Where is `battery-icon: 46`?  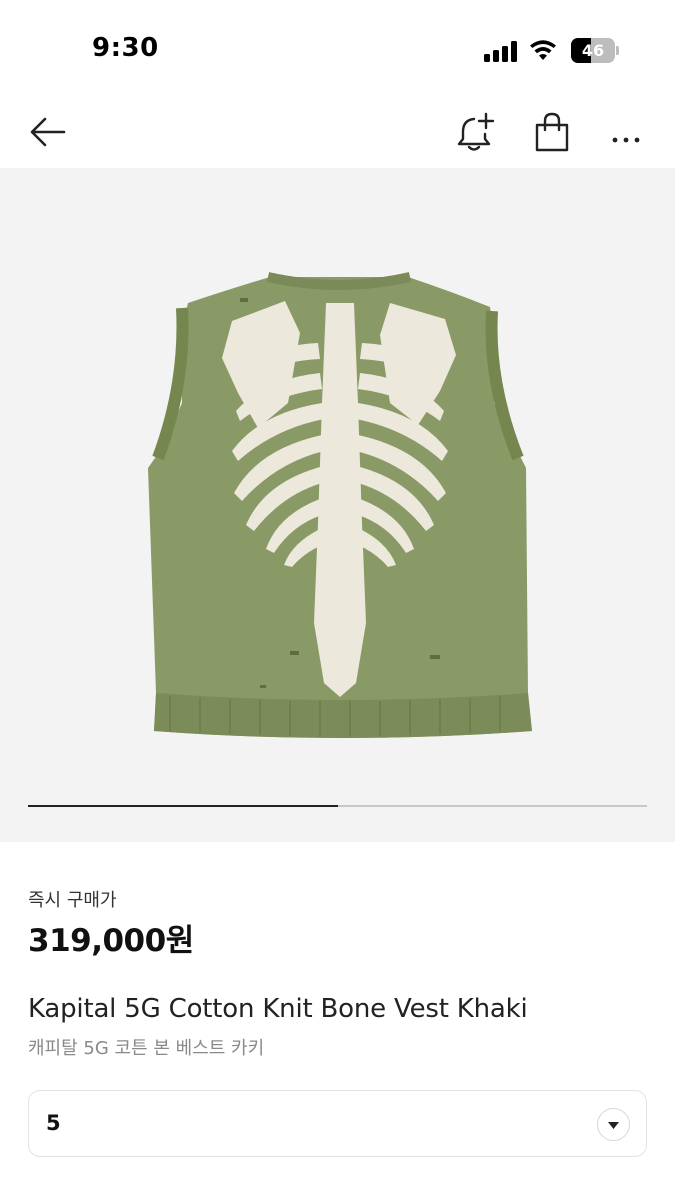 battery-icon: 46 is located at coordinates (595, 50).